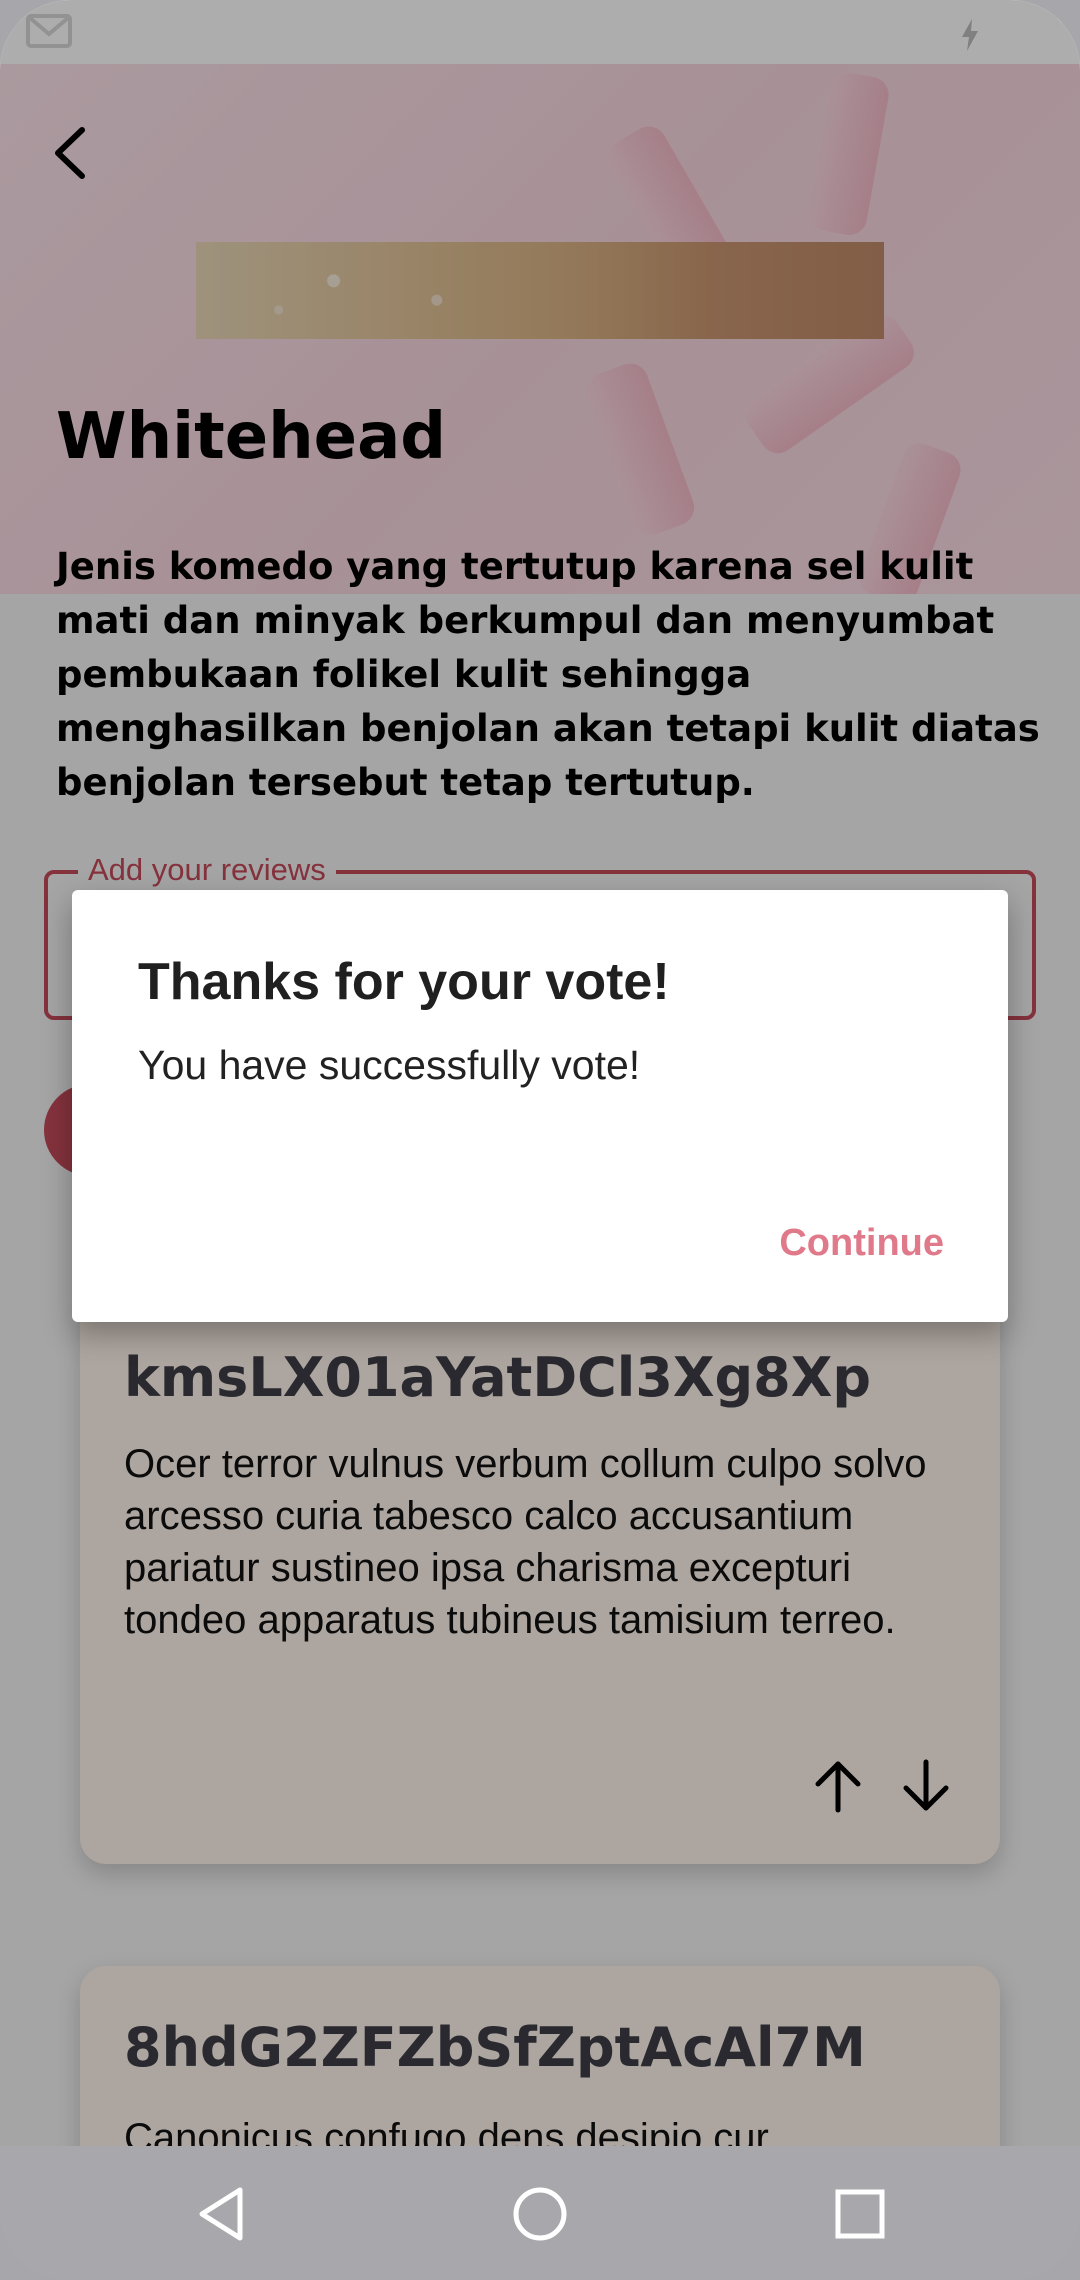 The width and height of the screenshot is (1080, 2280). Describe the element at coordinates (860, 2214) in the screenshot. I see `nav-recents-icon` at that location.